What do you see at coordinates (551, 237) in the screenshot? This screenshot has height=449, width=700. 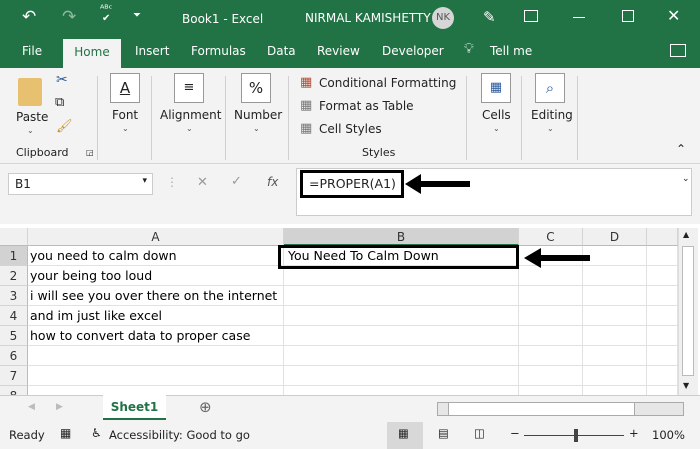 I see `column-header-c: C` at bounding box center [551, 237].